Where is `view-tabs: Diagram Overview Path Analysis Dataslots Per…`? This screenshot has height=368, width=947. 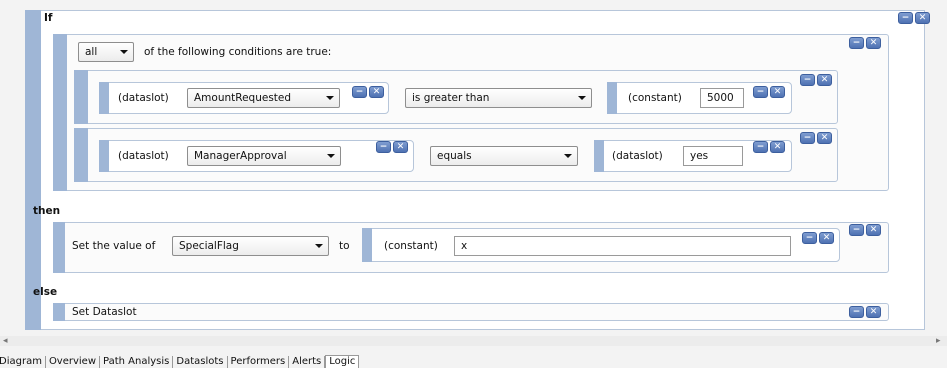 view-tabs: Diagram Overview Path Analysis Dataslots Per… is located at coordinates (473, 361).